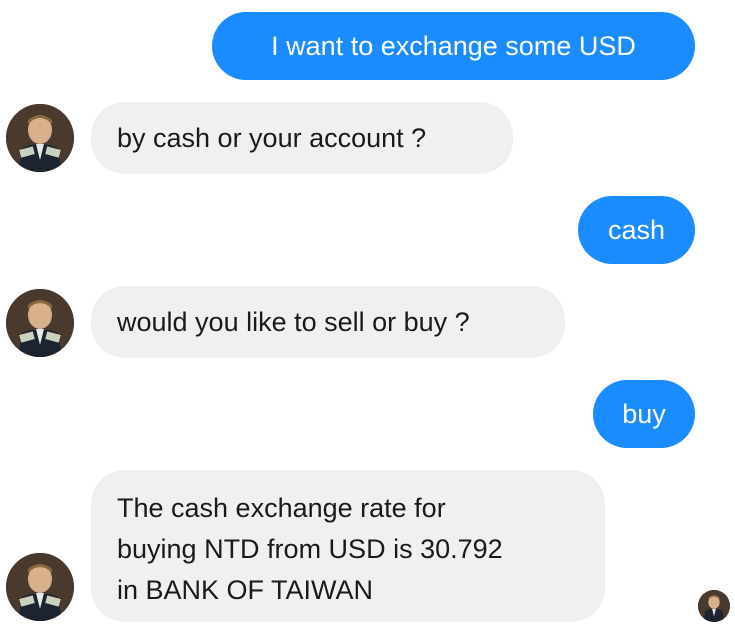 Image resolution: width=735 pixels, height=638 pixels. Describe the element at coordinates (714, 606) in the screenshot. I see `read-receipt-avatar-icon` at that location.